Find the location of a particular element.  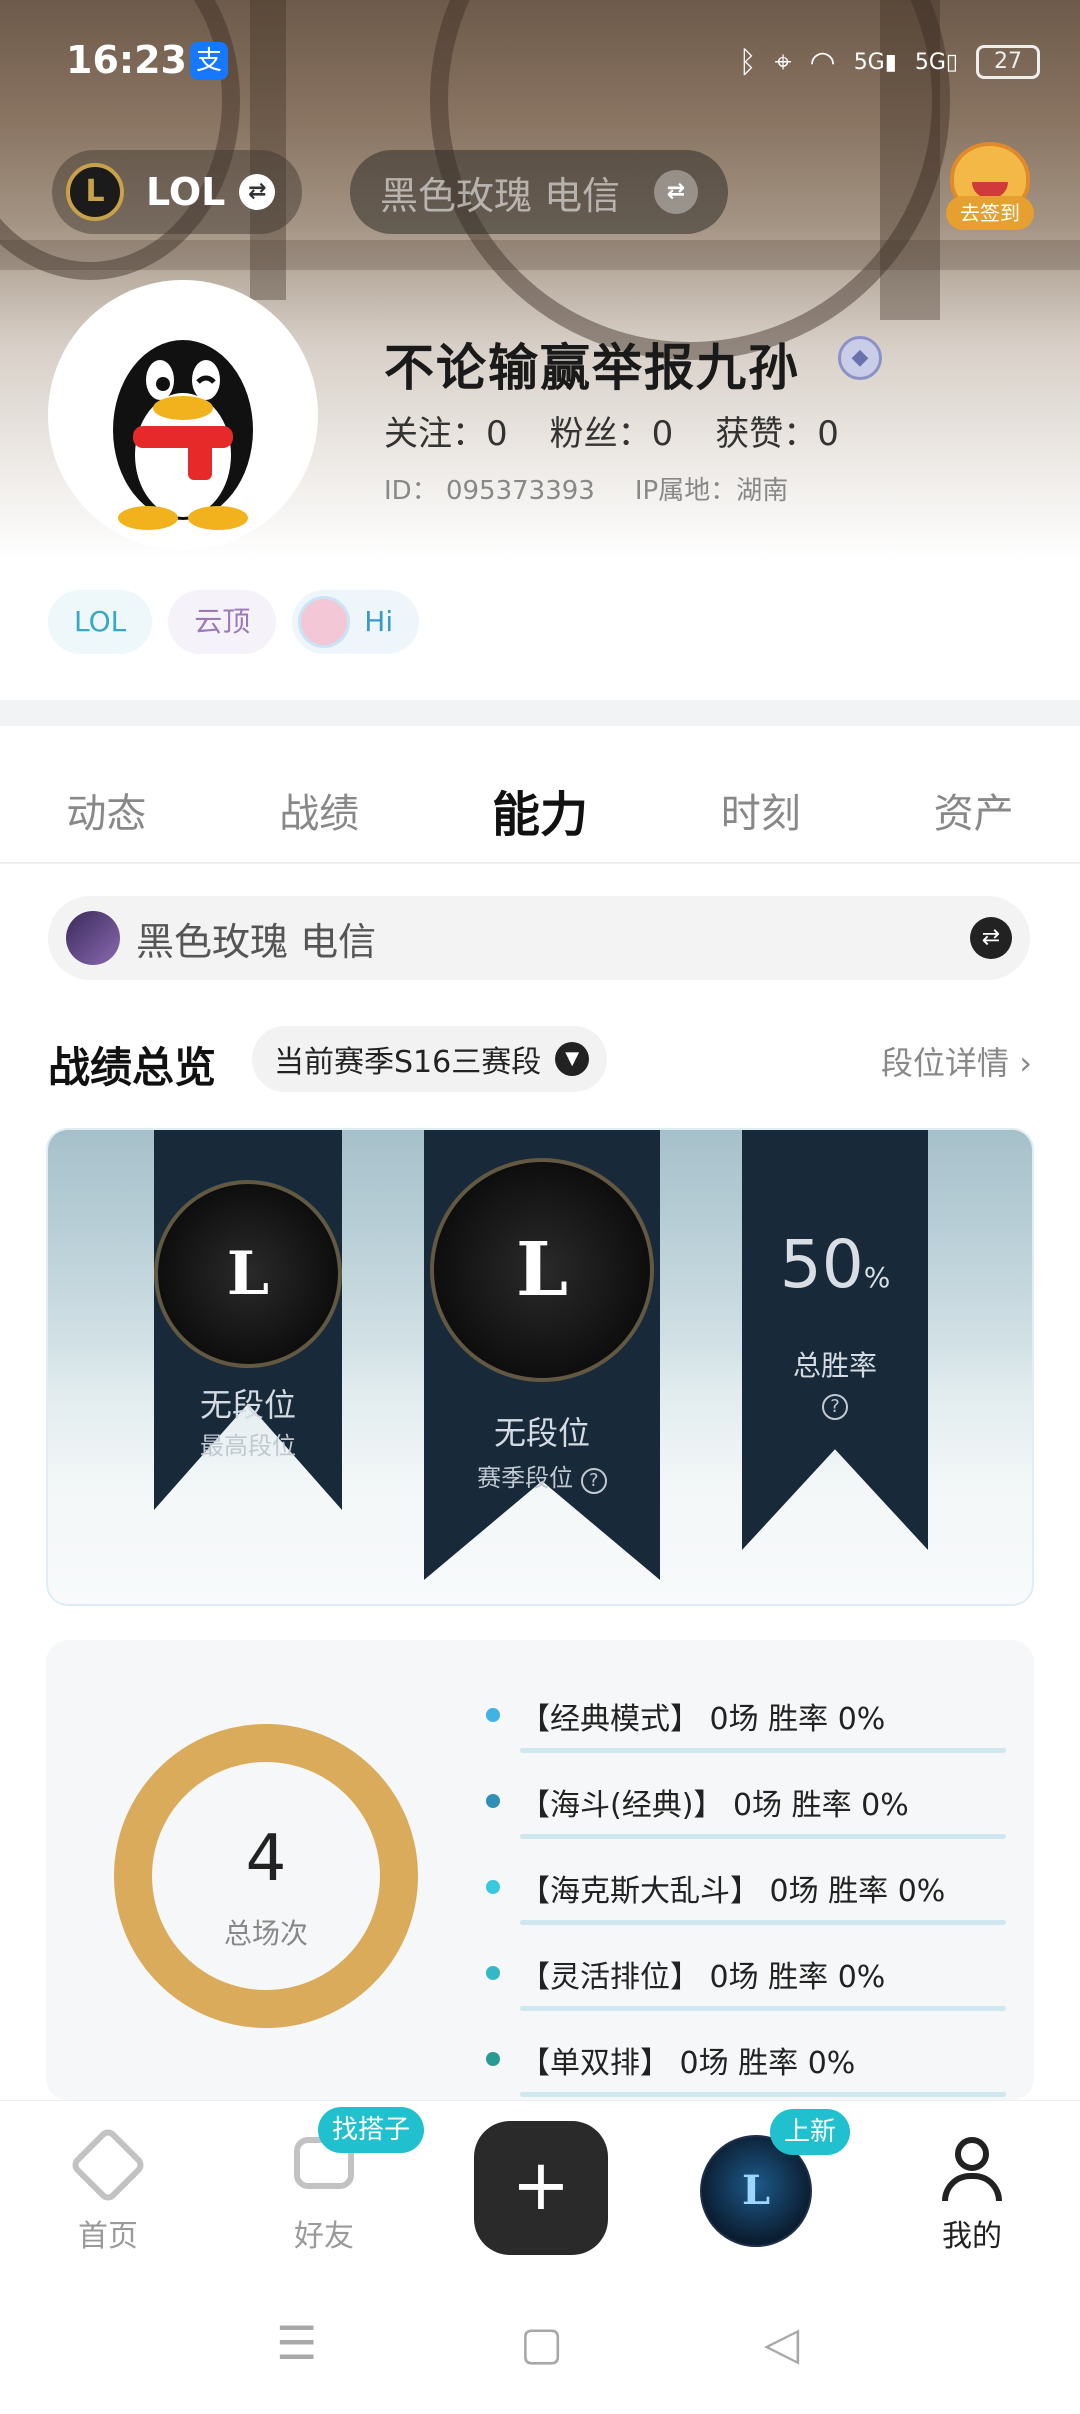

tab-ability: 能力 is located at coordinates (540, 810).